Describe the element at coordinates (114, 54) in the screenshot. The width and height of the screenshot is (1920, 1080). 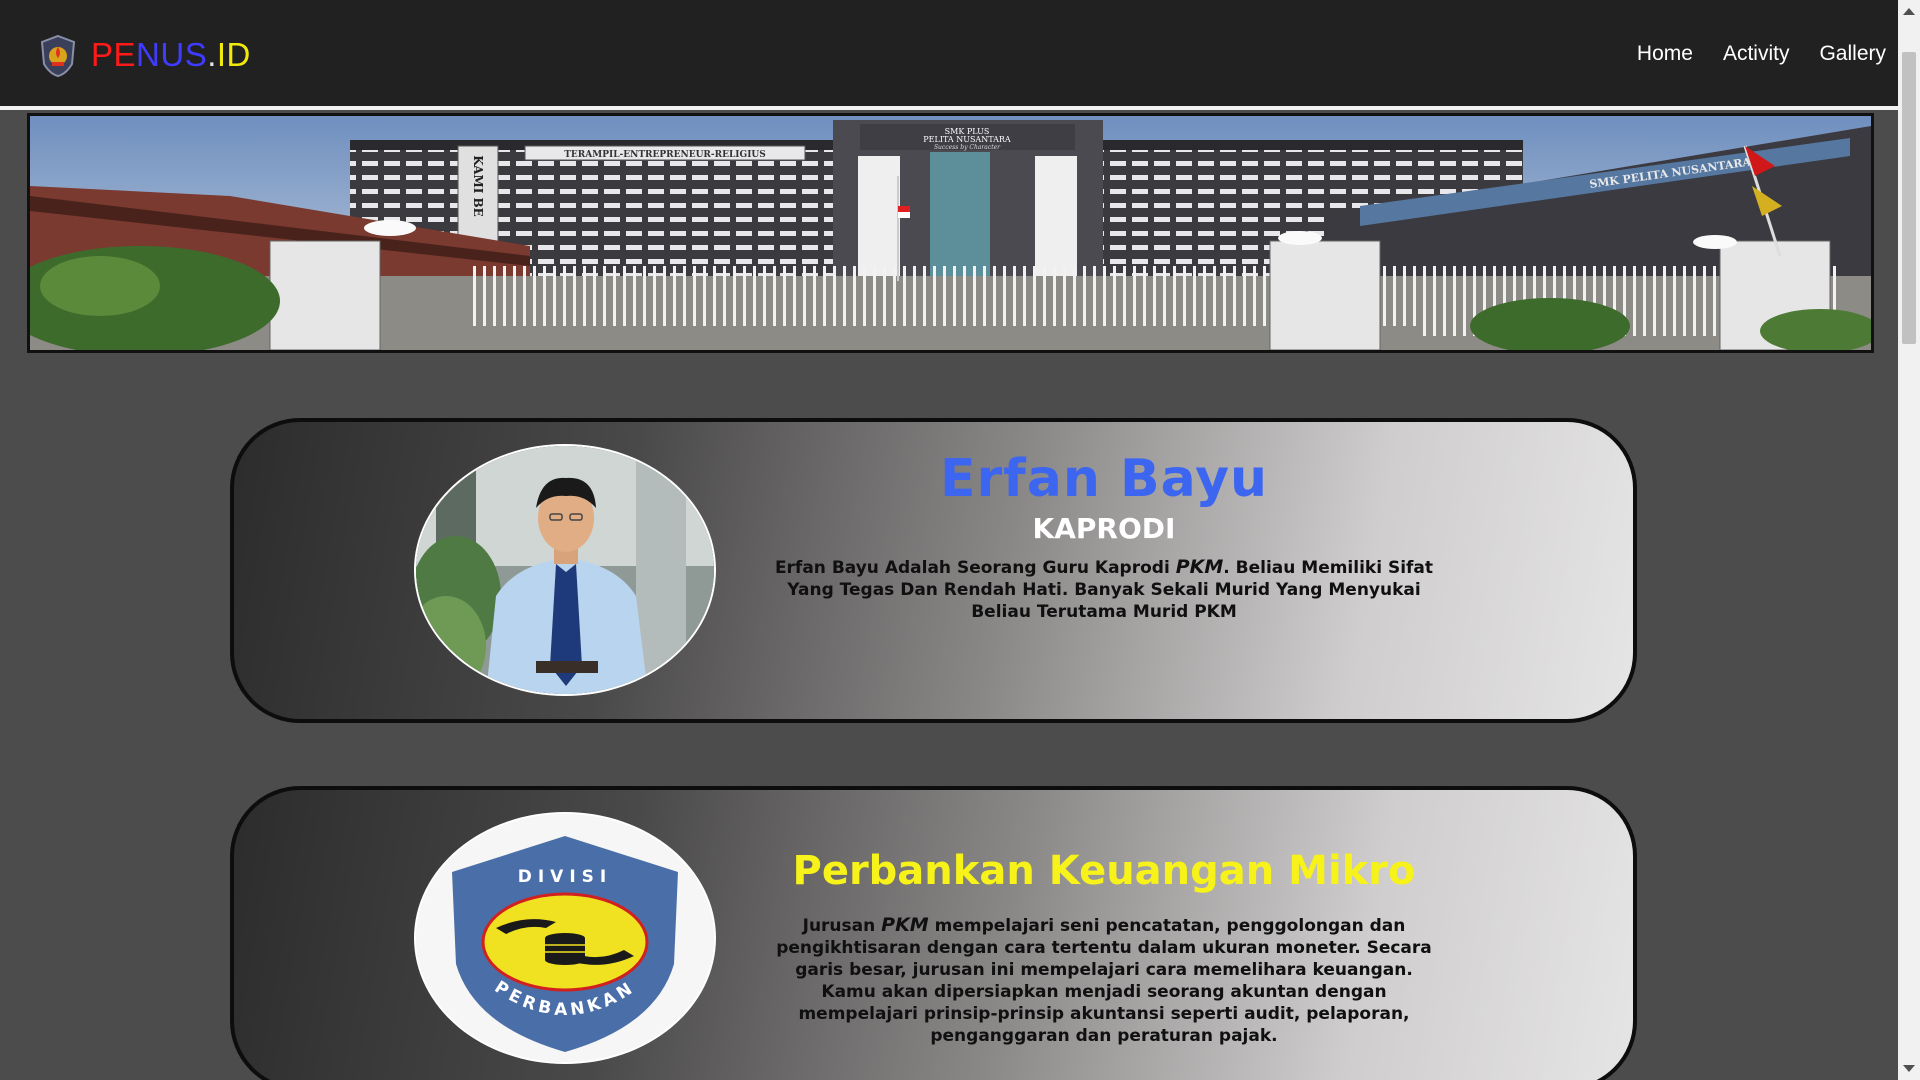
I see `brand-pe: PE` at that location.